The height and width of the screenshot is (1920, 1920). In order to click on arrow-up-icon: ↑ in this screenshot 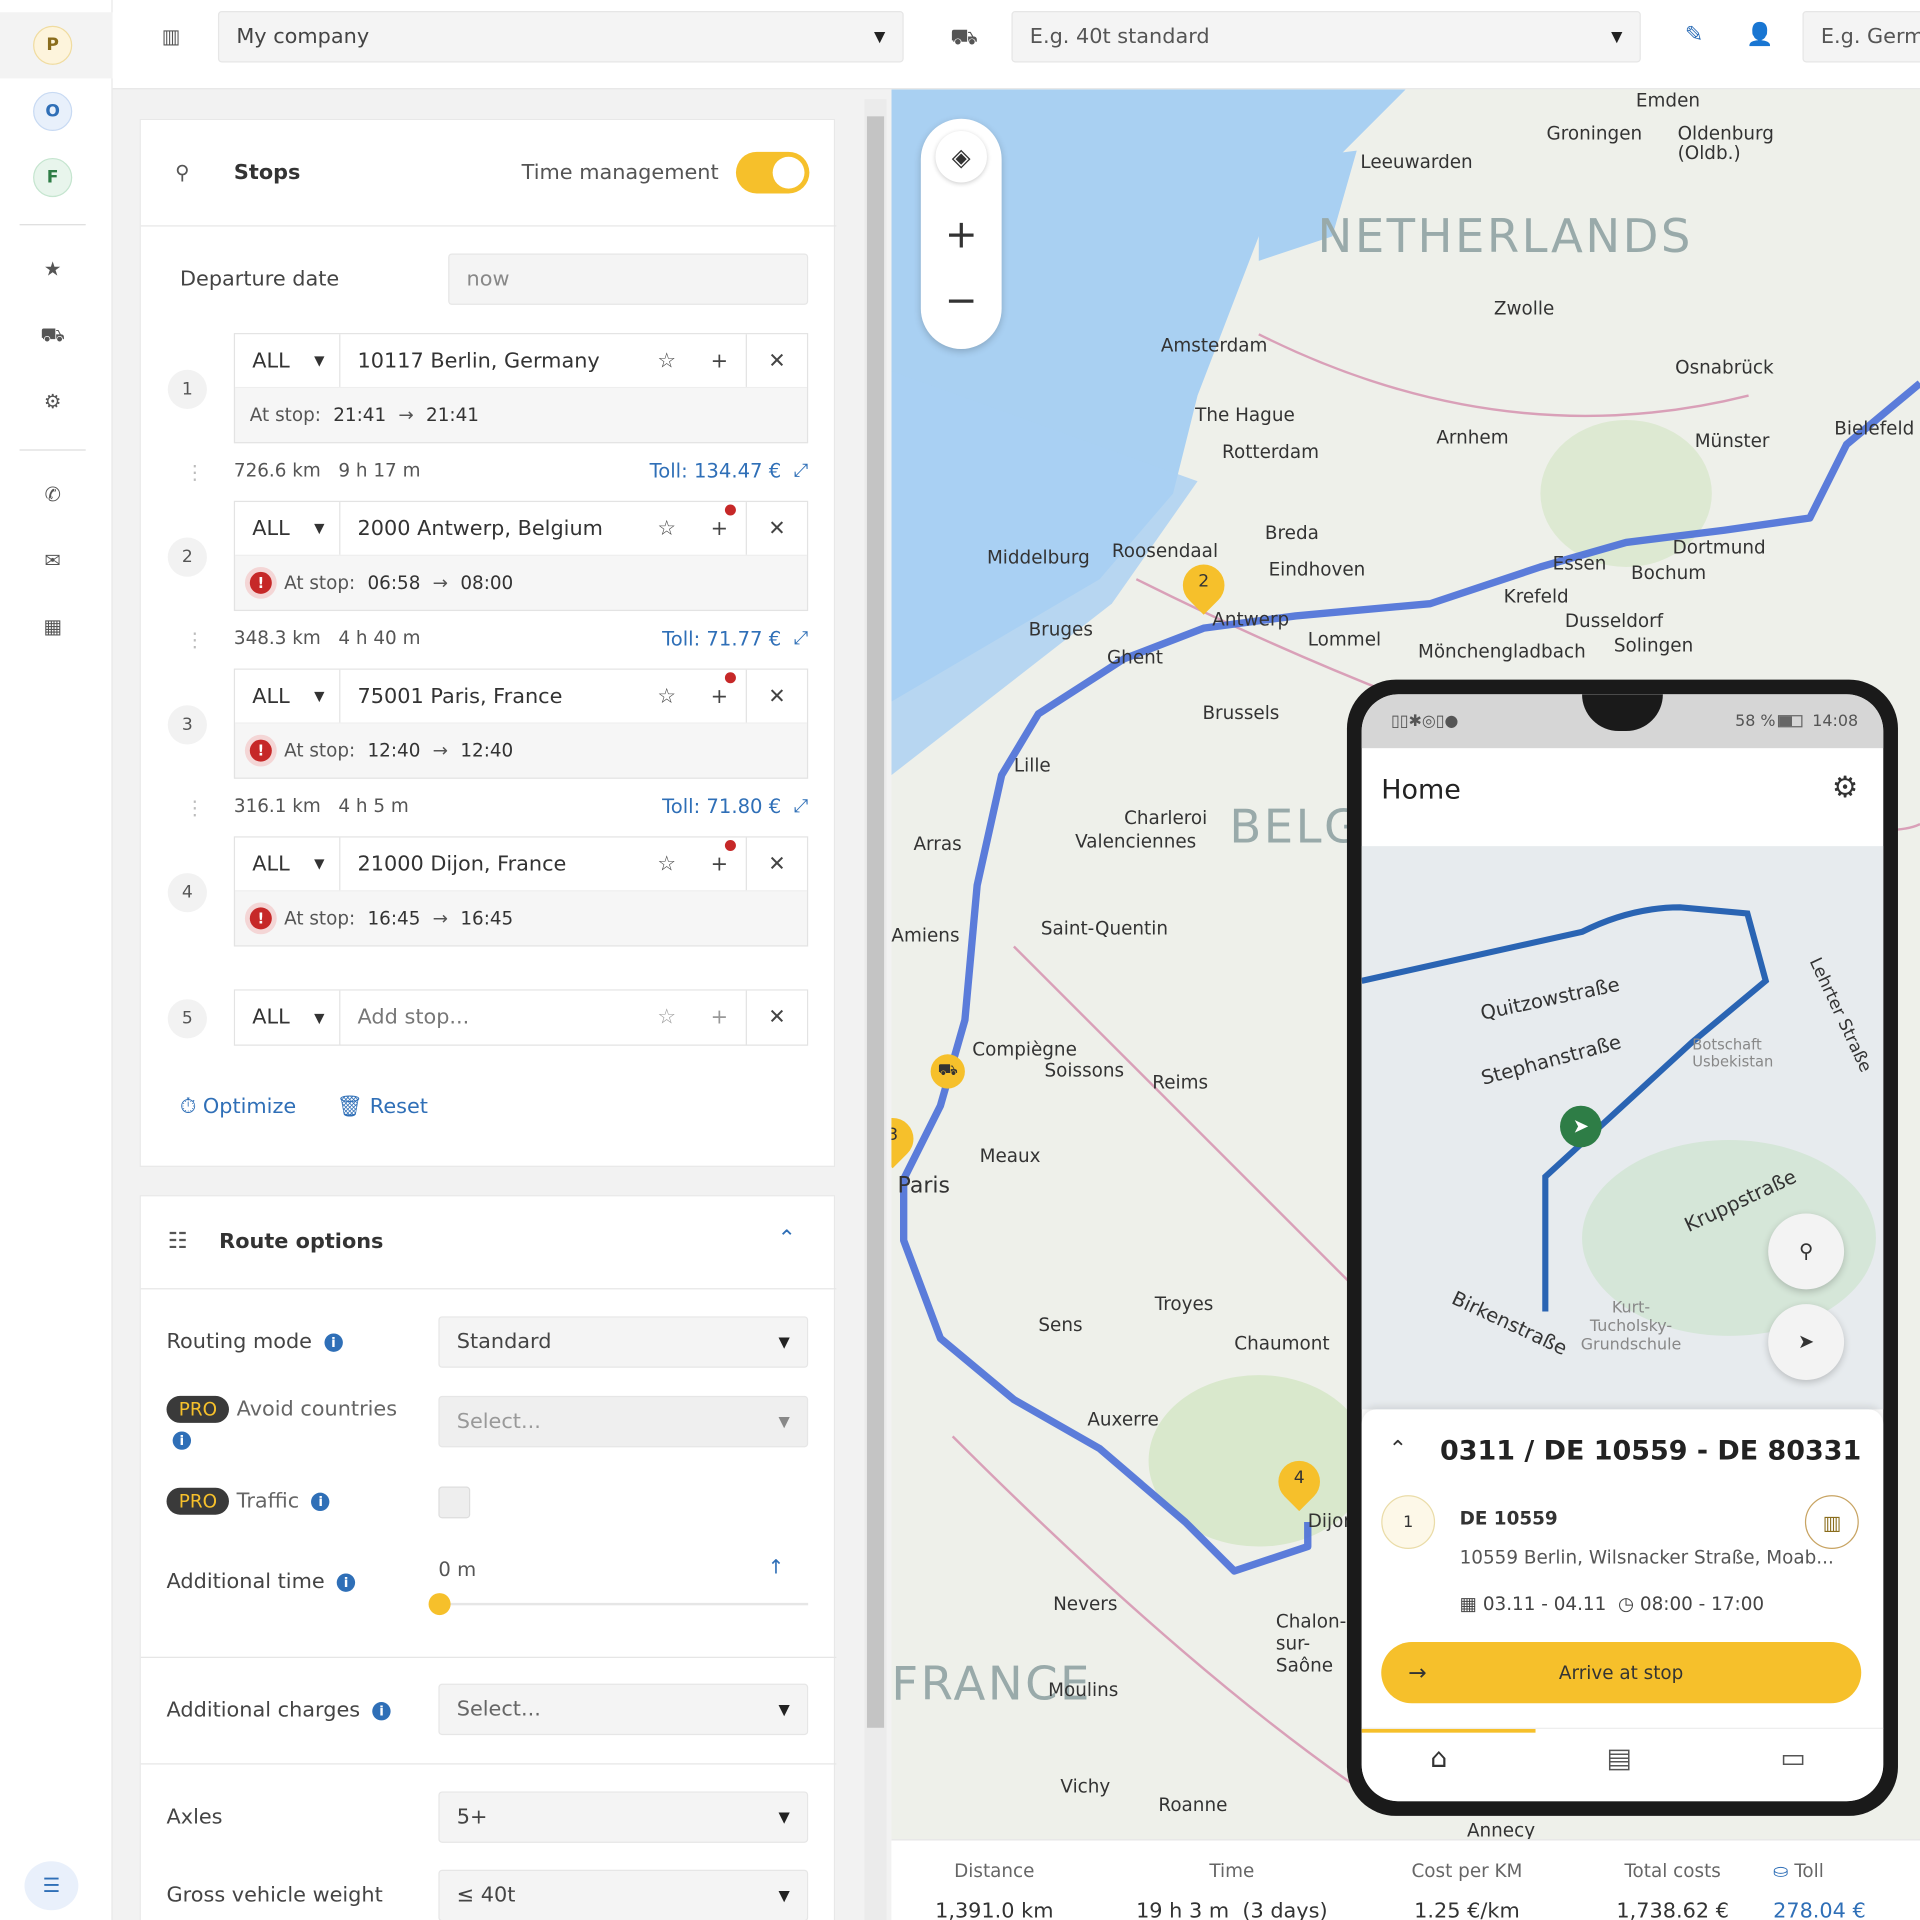, I will do `click(776, 1566)`.